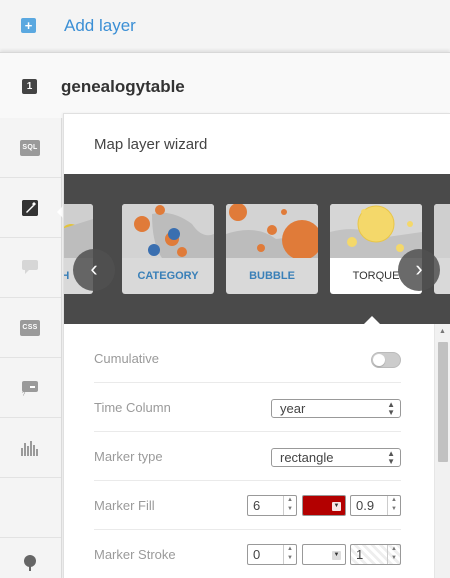  Describe the element at coordinates (376, 231) in the screenshot. I see `torque-thumbnail` at that location.